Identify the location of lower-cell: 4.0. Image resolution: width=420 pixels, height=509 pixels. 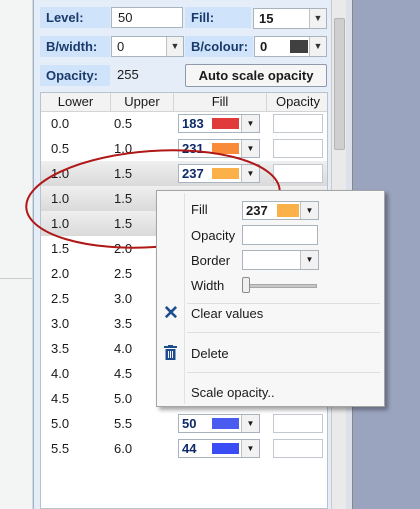
(60, 373).